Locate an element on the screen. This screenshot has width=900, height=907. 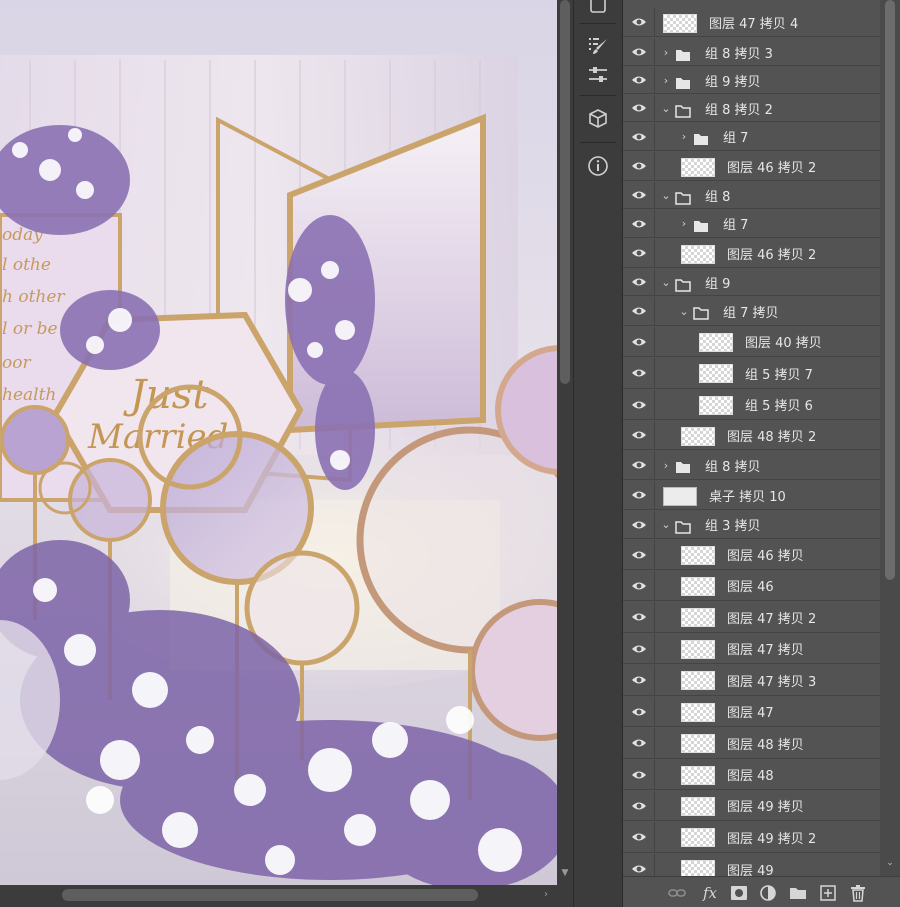
layer-name: 组 3 拷贝 is located at coordinates (733, 526).